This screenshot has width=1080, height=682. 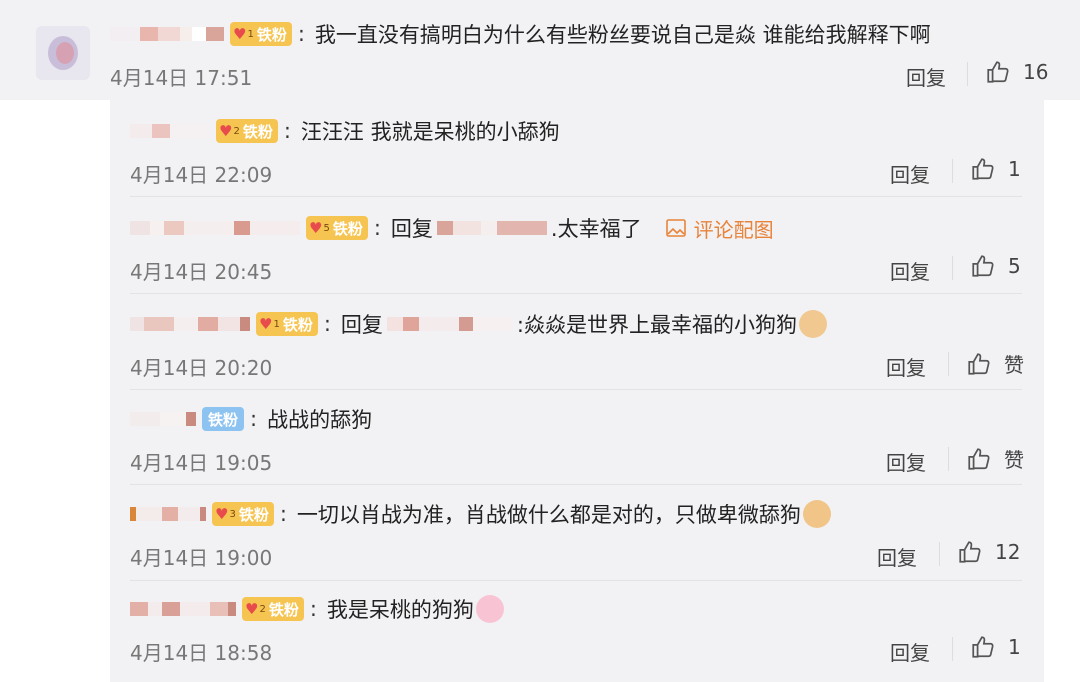 What do you see at coordinates (243, 514) in the screenshot?
I see `fan-badge: ♥ 3 铁粉` at bounding box center [243, 514].